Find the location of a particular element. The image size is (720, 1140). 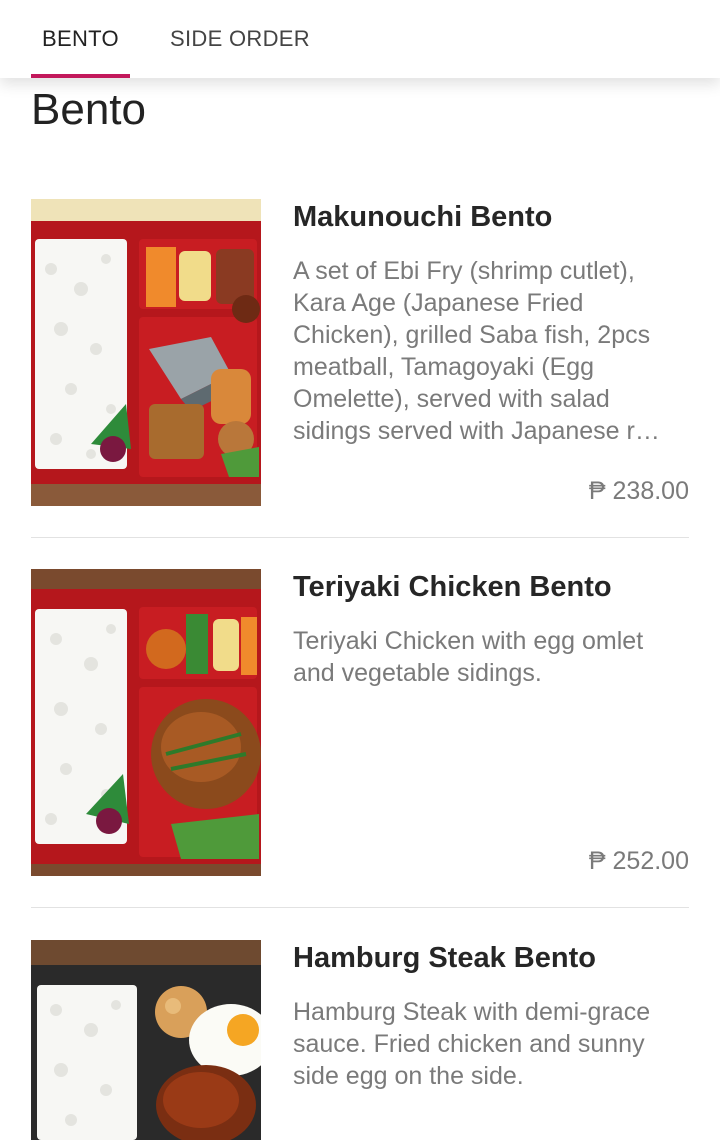

menu-item-name: Teriyaki Chicken Bento is located at coordinates (452, 587).